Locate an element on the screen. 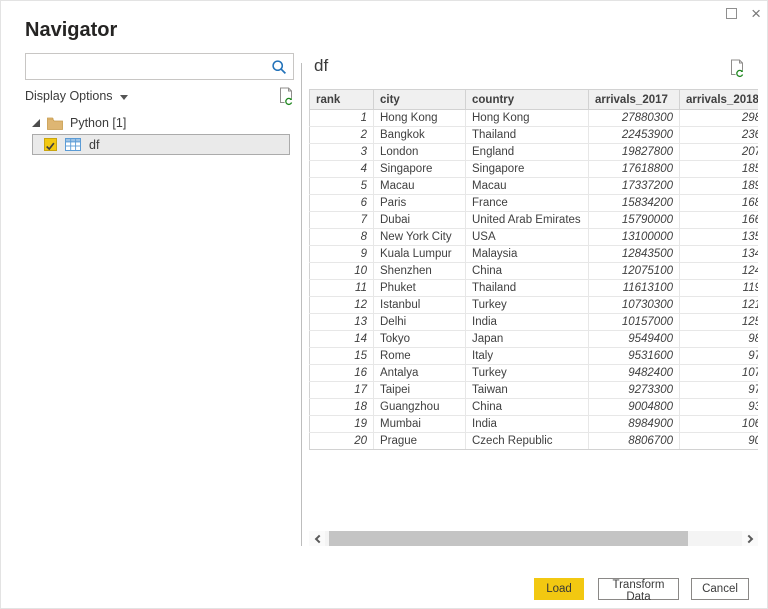 The width and height of the screenshot is (768, 609). table-cell-arrivals_2018: 124 is located at coordinates (718, 271).